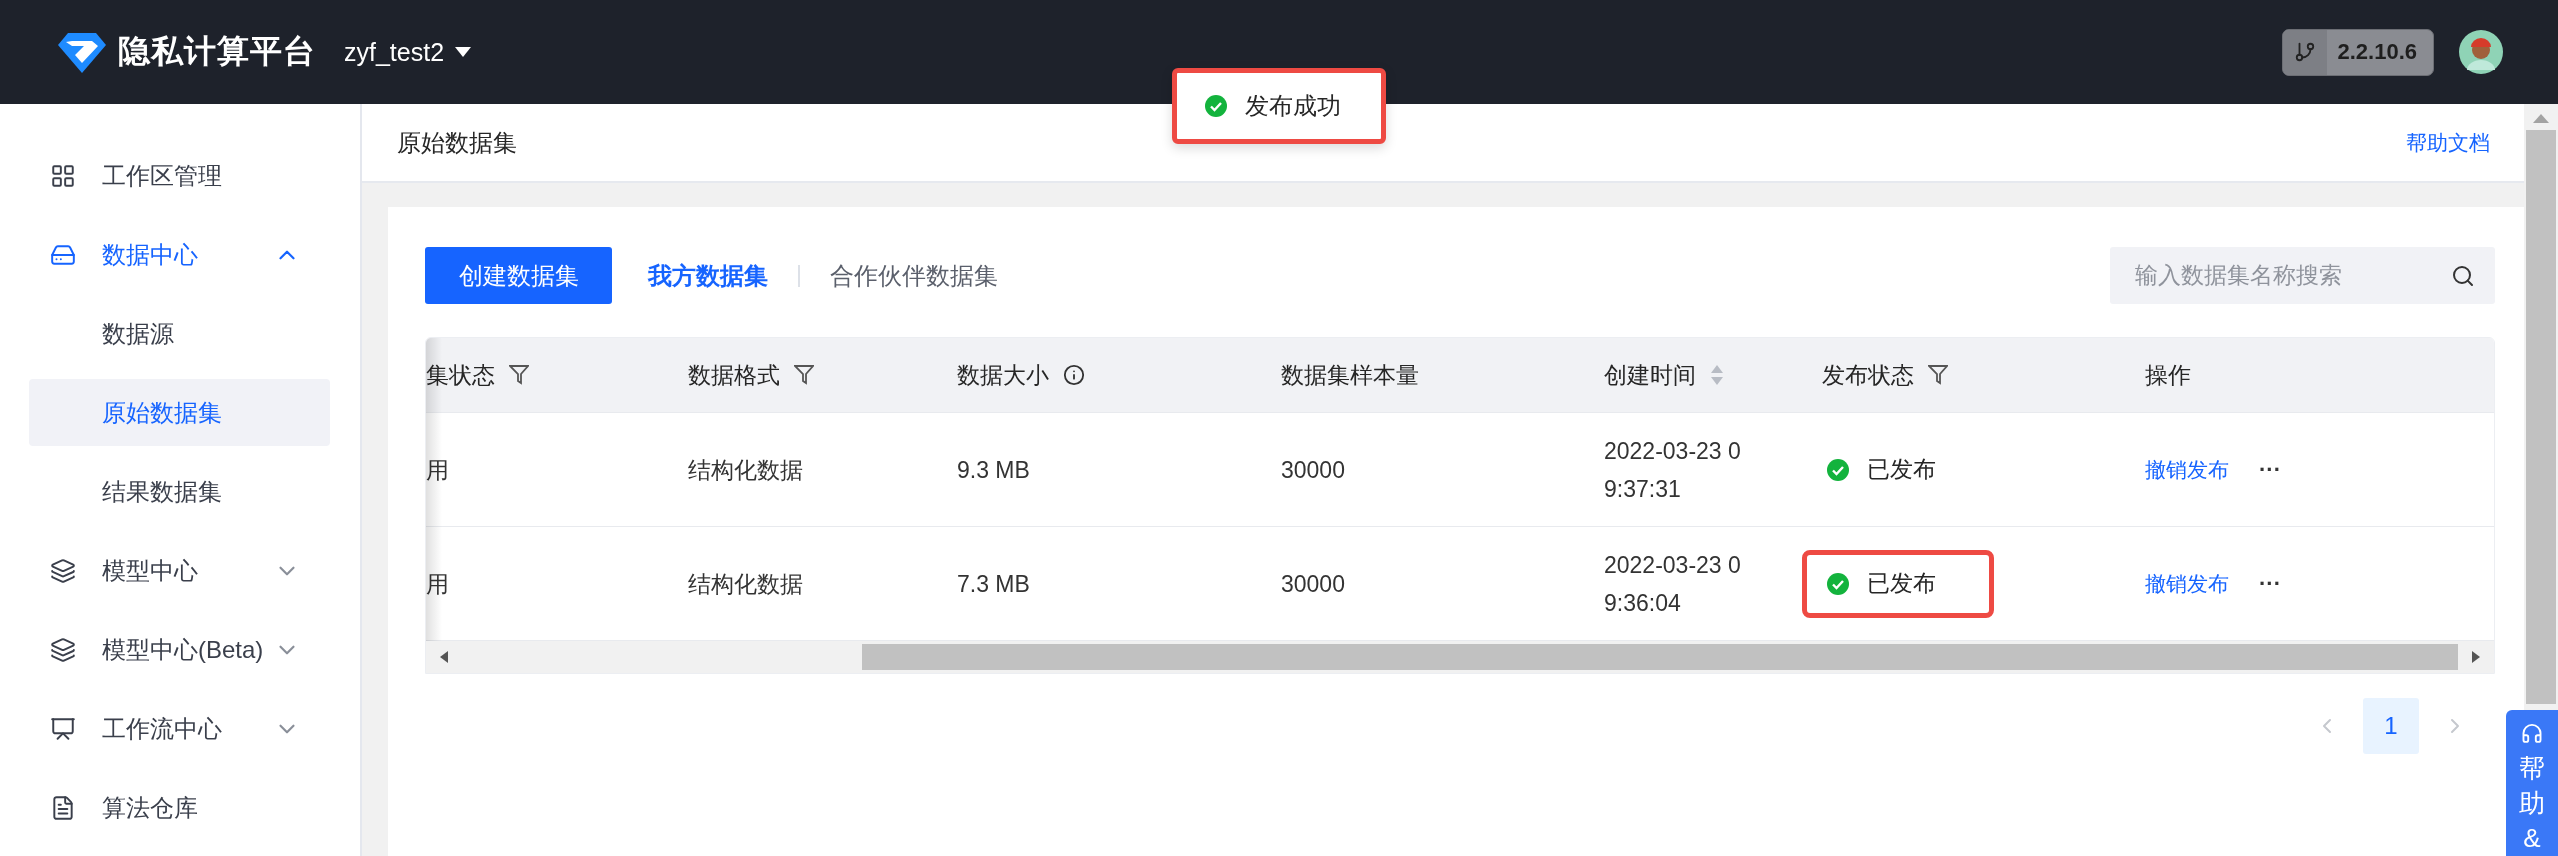 The height and width of the screenshot is (856, 2558). What do you see at coordinates (2391, 726) in the screenshot?
I see `page-button: 1` at bounding box center [2391, 726].